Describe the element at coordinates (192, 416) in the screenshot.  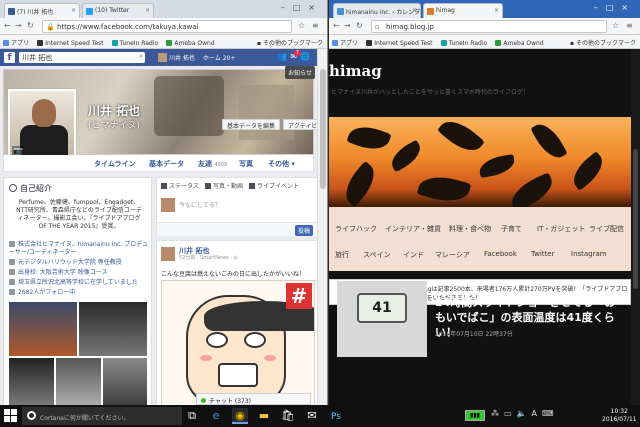
I see `task-view-icon: ⧉` at that location.